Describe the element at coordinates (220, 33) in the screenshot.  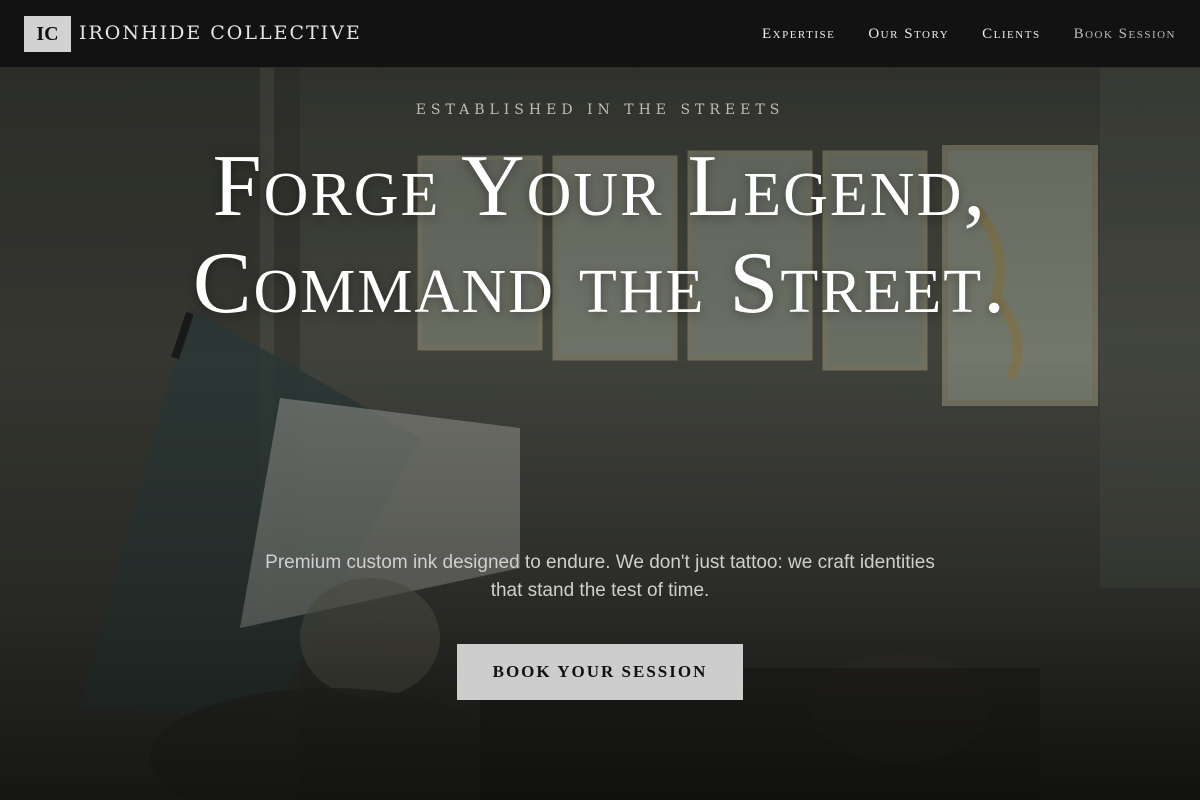
I see `brand-name: IRONHIDE COLLECTIVE` at that location.